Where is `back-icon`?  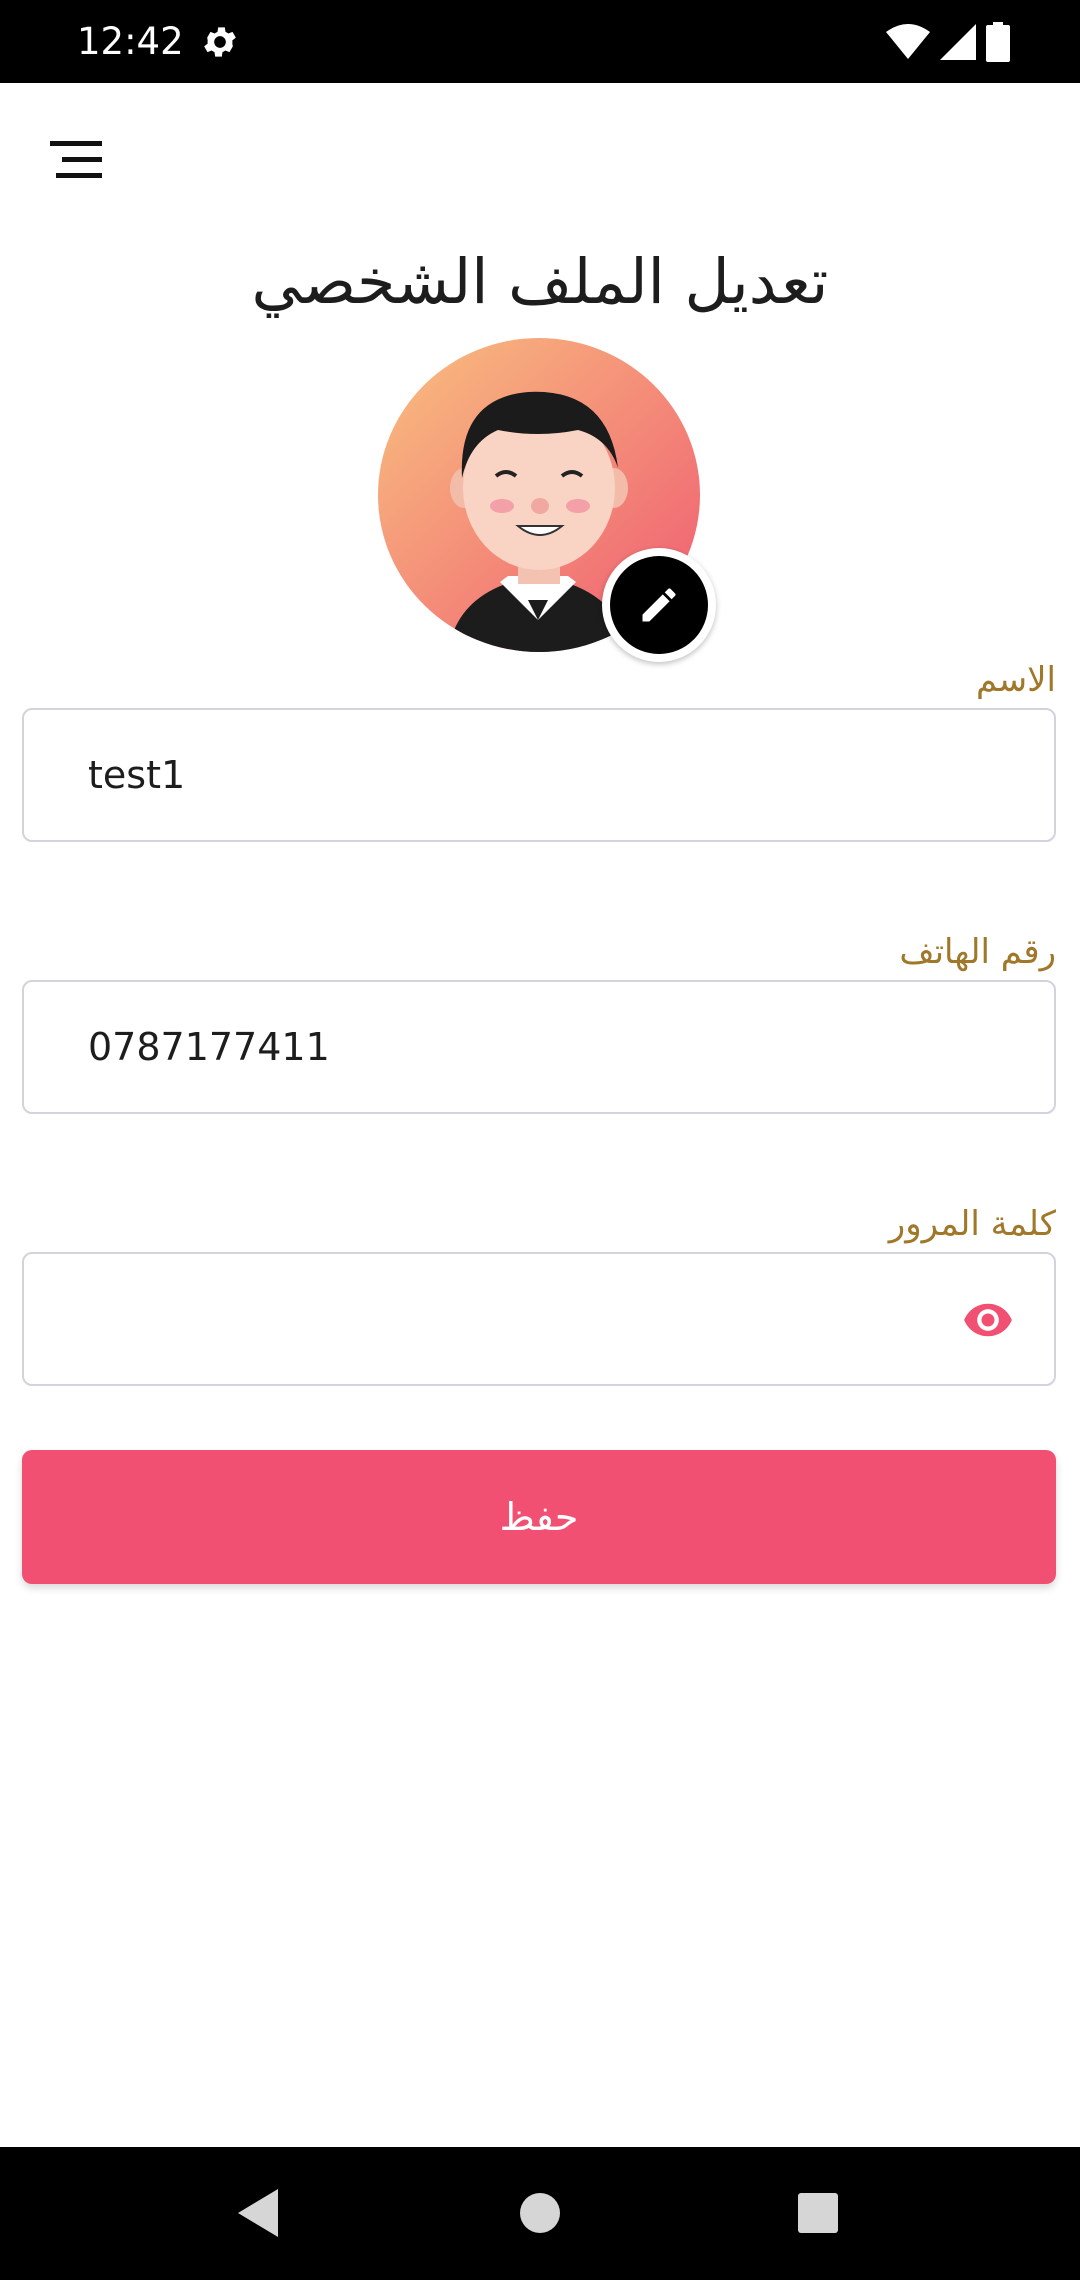
back-icon is located at coordinates (258, 2213).